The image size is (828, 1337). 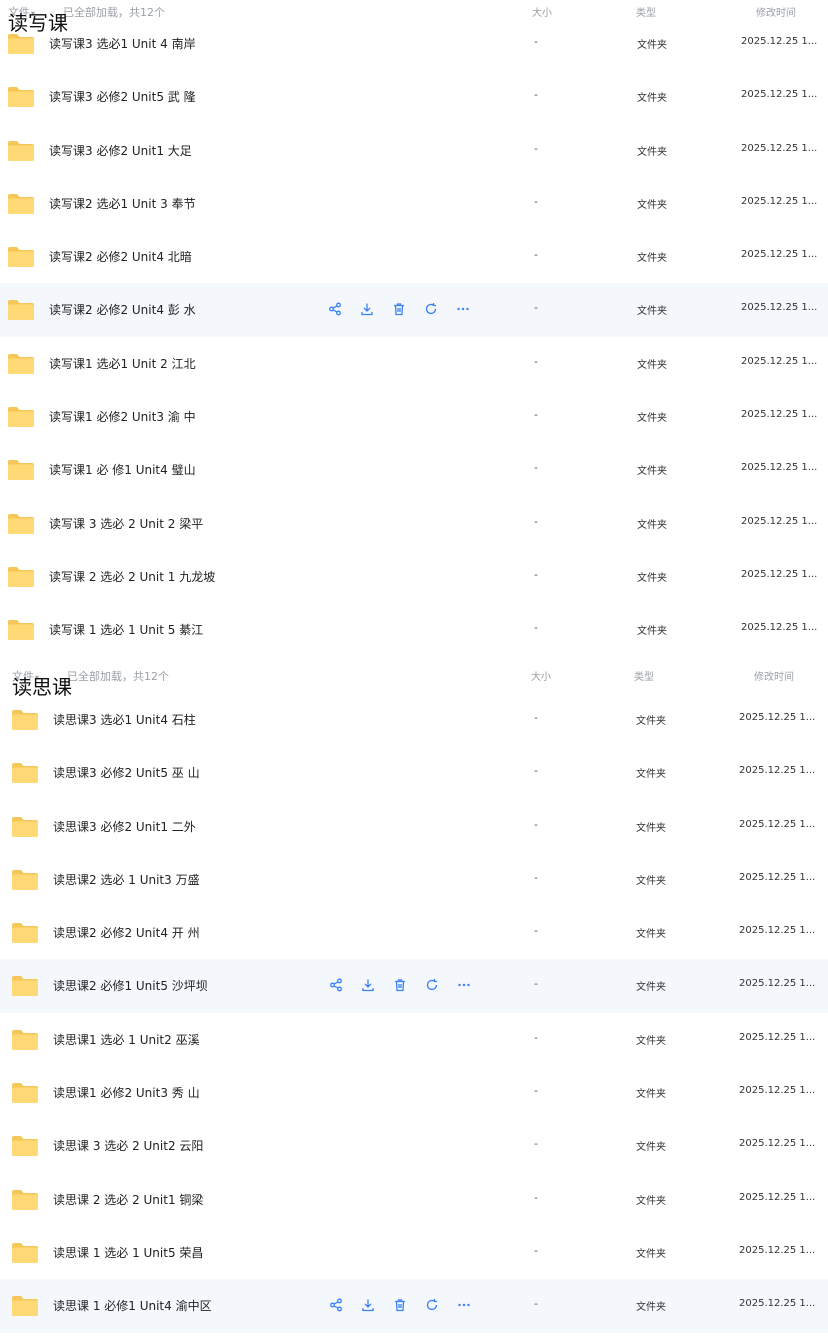 What do you see at coordinates (128, 1252) in the screenshot?
I see `file-name: 读思课 1 选必 1 Unit5 荣昌` at bounding box center [128, 1252].